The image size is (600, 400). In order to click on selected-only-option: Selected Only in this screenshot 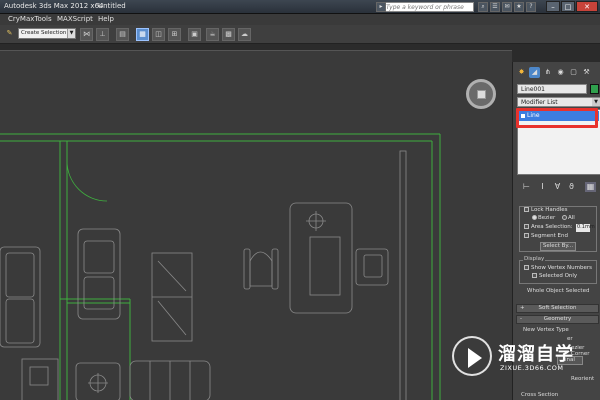, I will do `click(554, 276)`.